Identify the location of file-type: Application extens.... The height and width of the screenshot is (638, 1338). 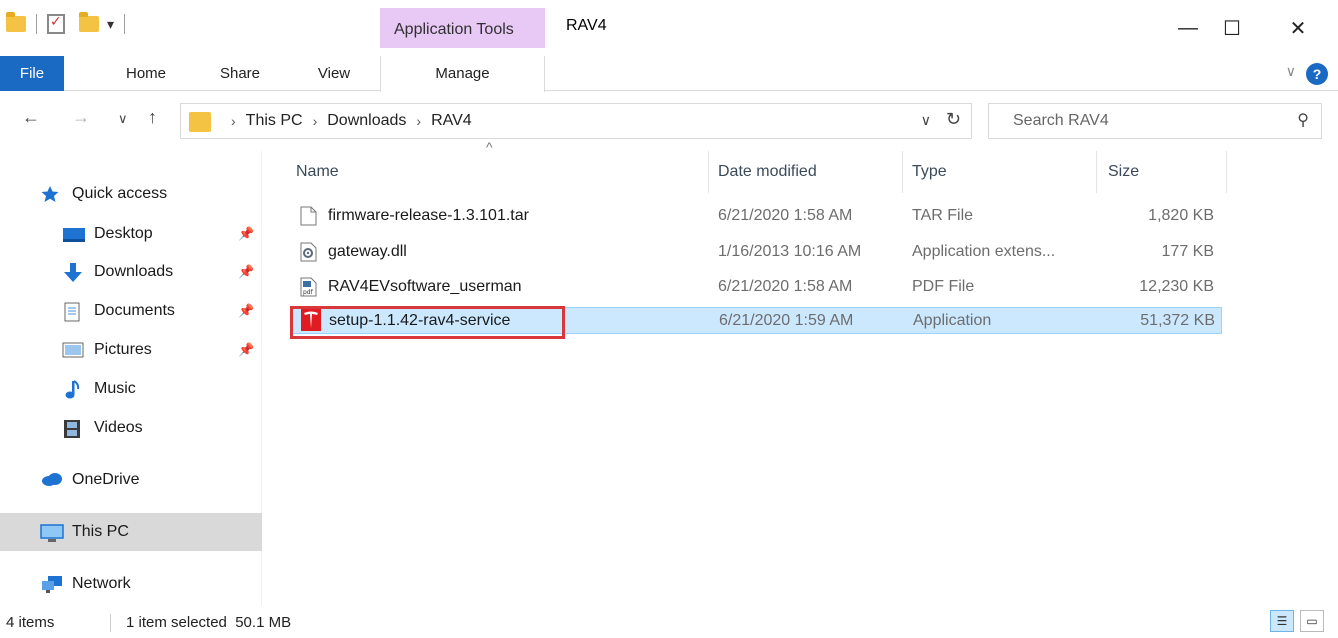
(984, 251).